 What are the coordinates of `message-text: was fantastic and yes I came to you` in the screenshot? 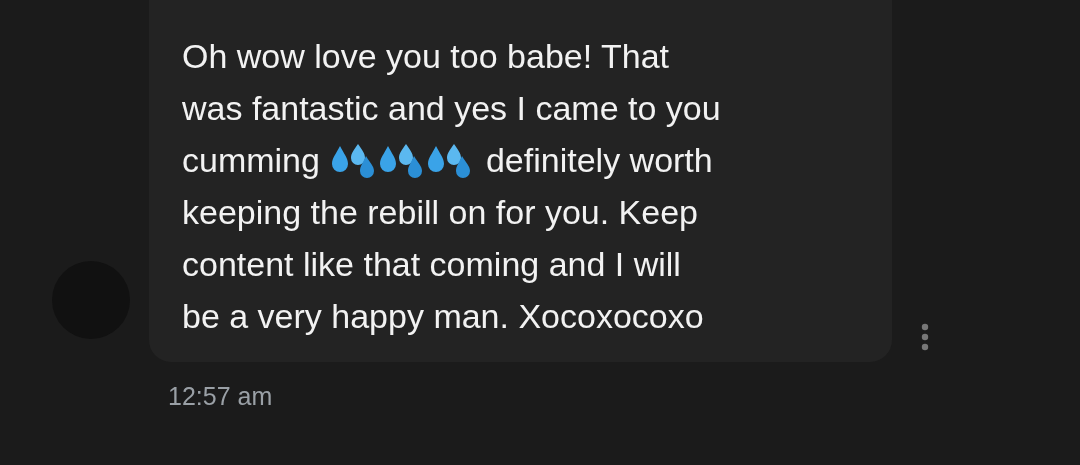 It's located at (452, 108).